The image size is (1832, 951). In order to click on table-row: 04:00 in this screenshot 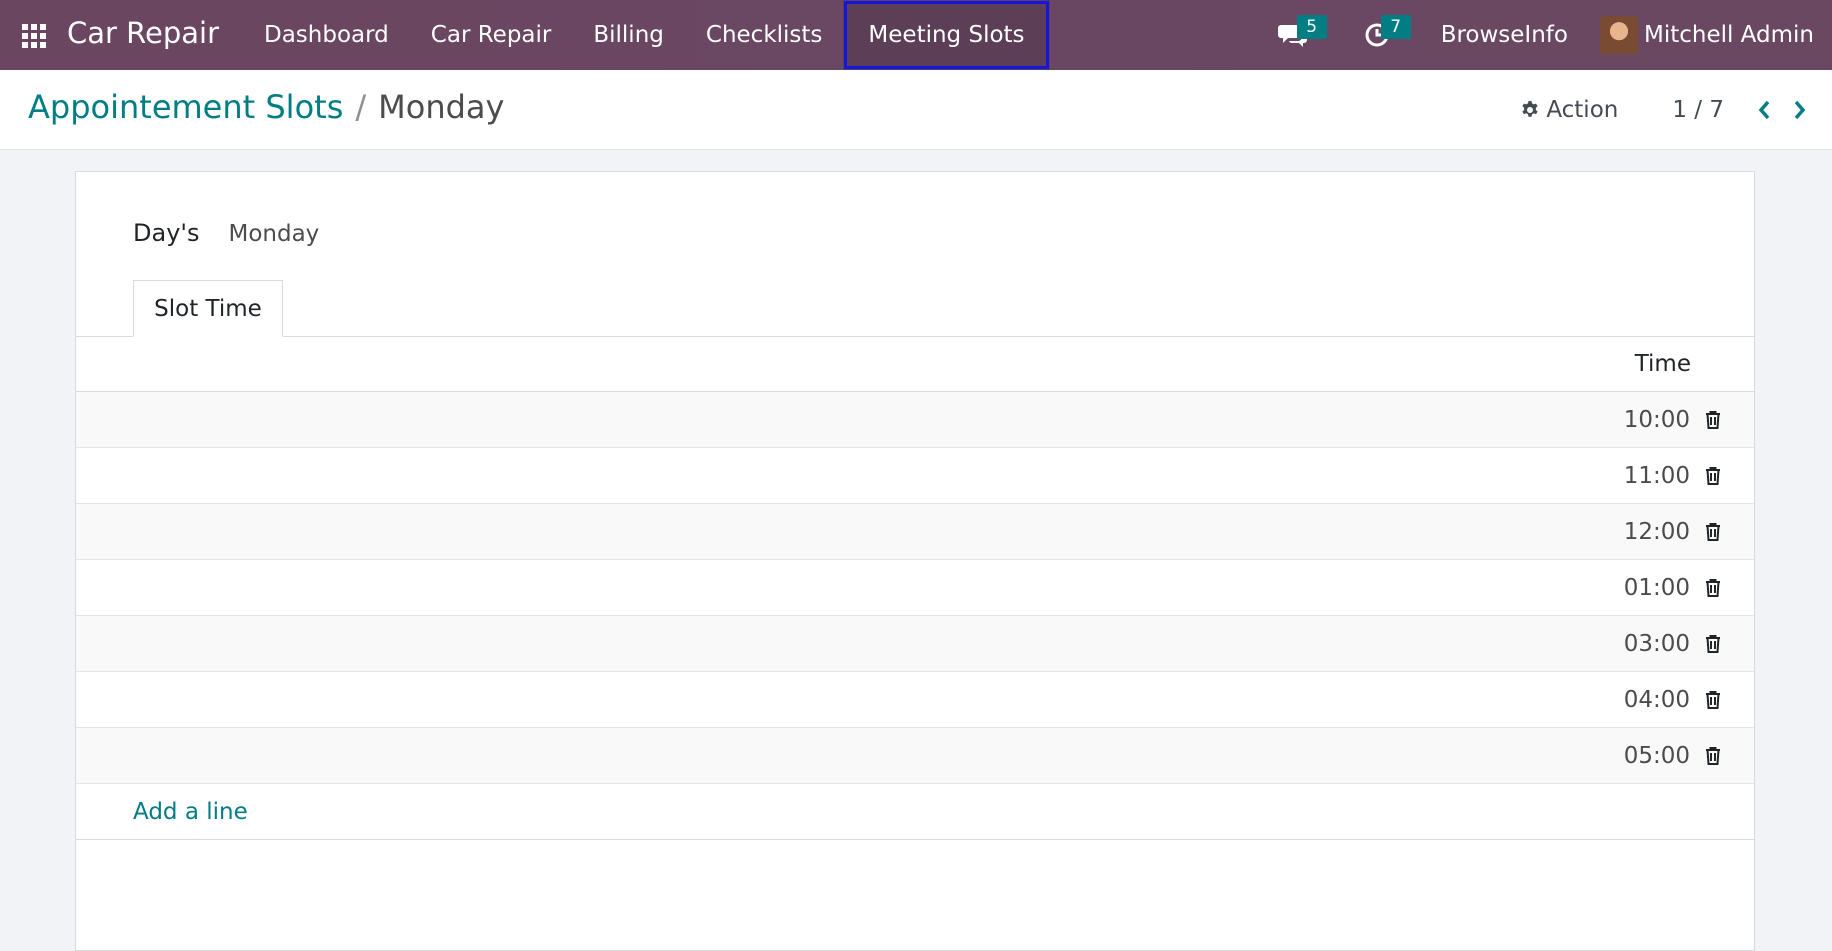, I will do `click(915, 700)`.